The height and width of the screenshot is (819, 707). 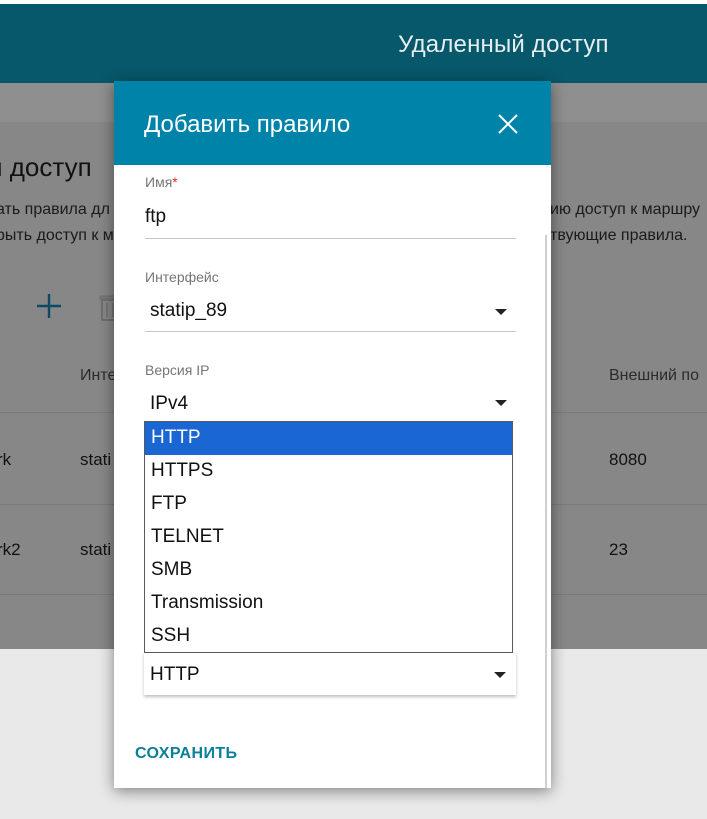 What do you see at coordinates (654, 375) in the screenshot?
I see `column-header-external-port: Внешний по` at bounding box center [654, 375].